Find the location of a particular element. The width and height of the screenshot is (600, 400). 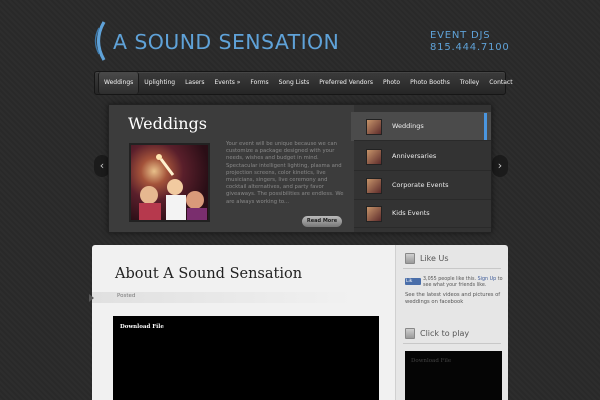

slide-tab-anniversaries: Anniversaries is located at coordinates (422, 156).